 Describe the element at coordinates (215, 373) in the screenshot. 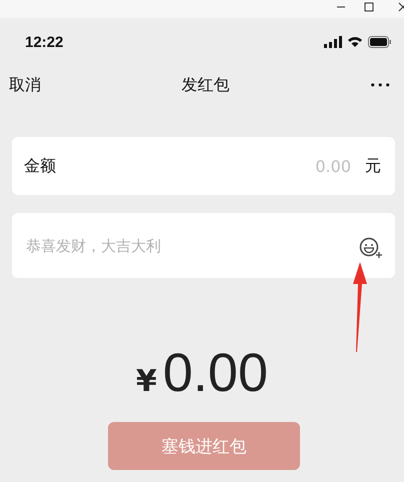

I see `total-amount: 0.00` at that location.